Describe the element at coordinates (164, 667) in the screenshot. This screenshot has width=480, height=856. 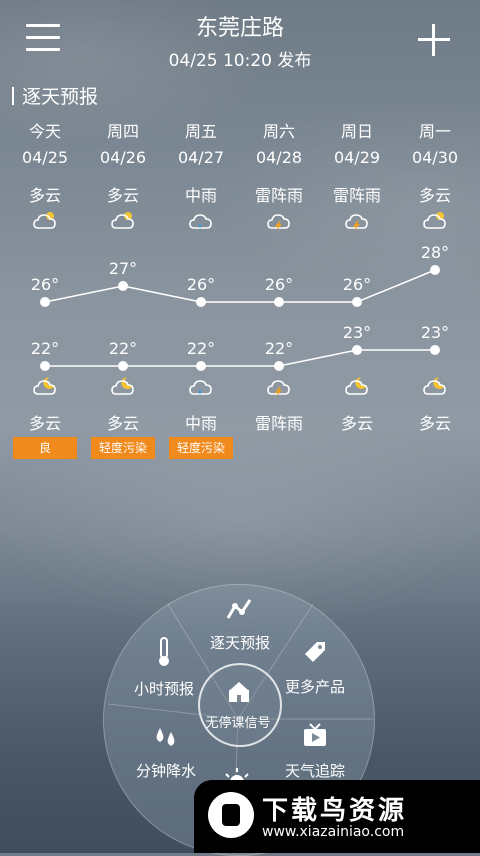
I see `wheel-hourly-forecast: 小时预报` at that location.